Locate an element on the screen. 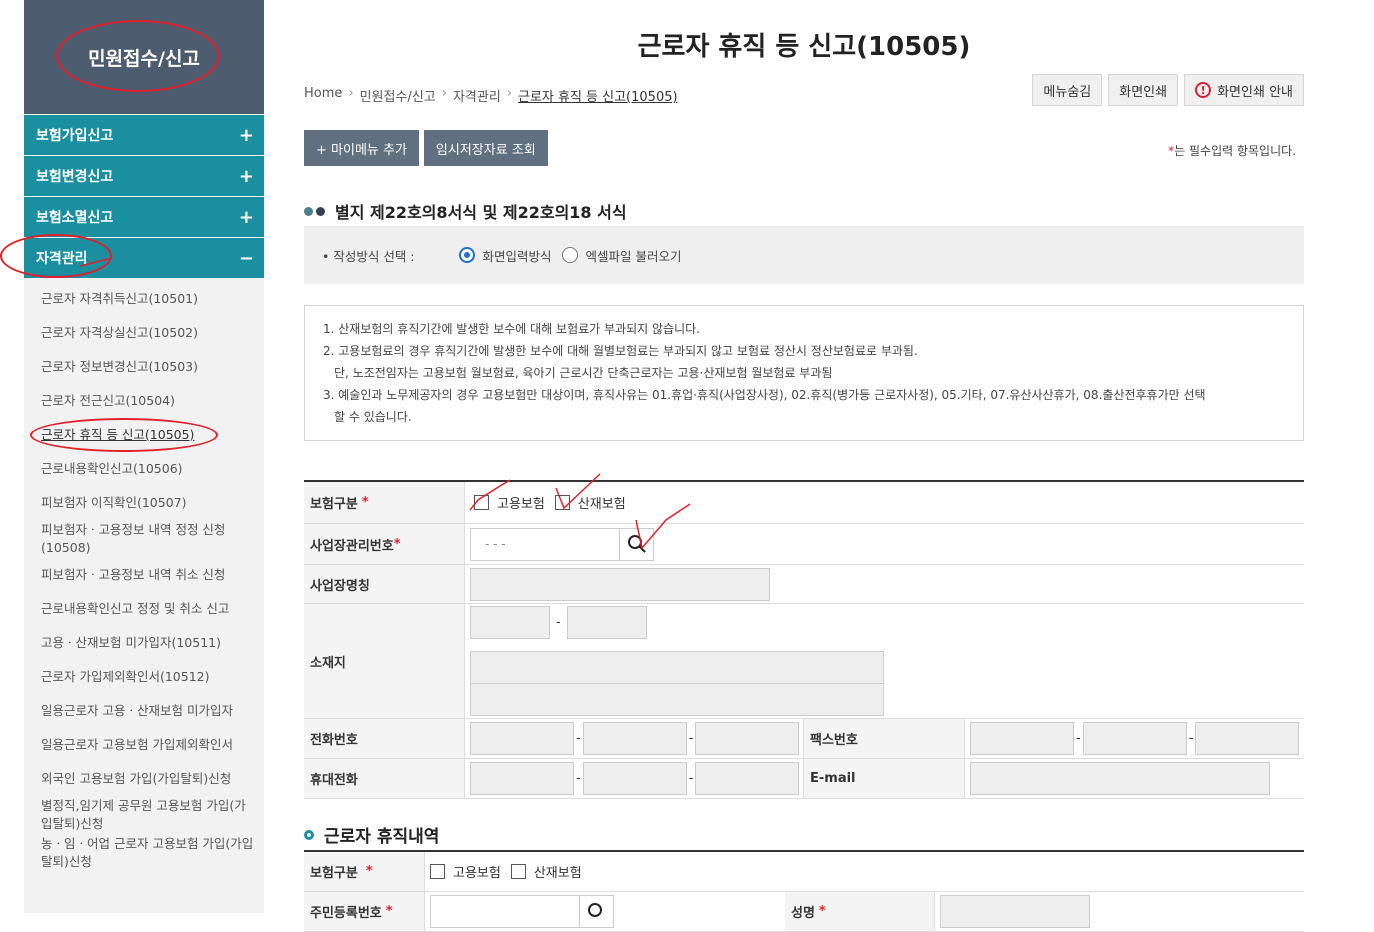  top-buttons: 메뉴숨김 화면인쇄 ! 화면인쇄 안내 is located at coordinates (1168, 90).